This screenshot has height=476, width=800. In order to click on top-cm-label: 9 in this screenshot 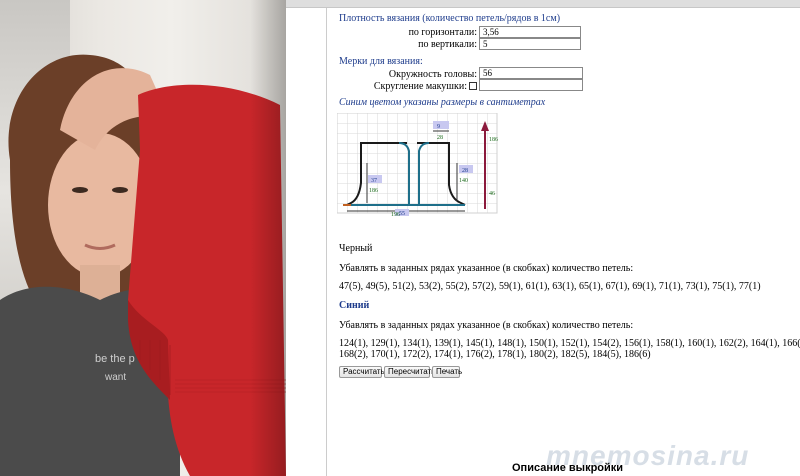, I will do `click(438, 127)`.